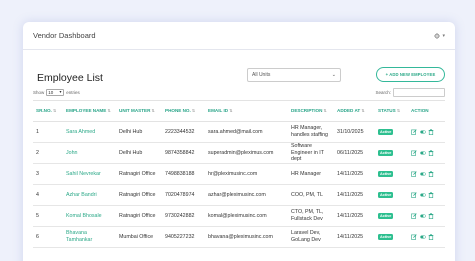 Image resolution: width=475 pixels, height=261 pixels. I want to click on chevron-down-icon: ⌄, so click(333, 75).